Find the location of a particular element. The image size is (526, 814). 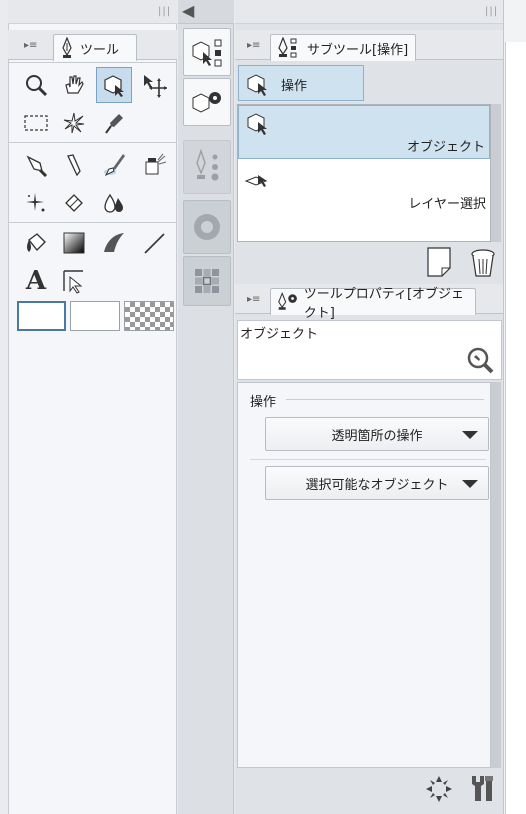

brush-size-icon is located at coordinates (207, 164).